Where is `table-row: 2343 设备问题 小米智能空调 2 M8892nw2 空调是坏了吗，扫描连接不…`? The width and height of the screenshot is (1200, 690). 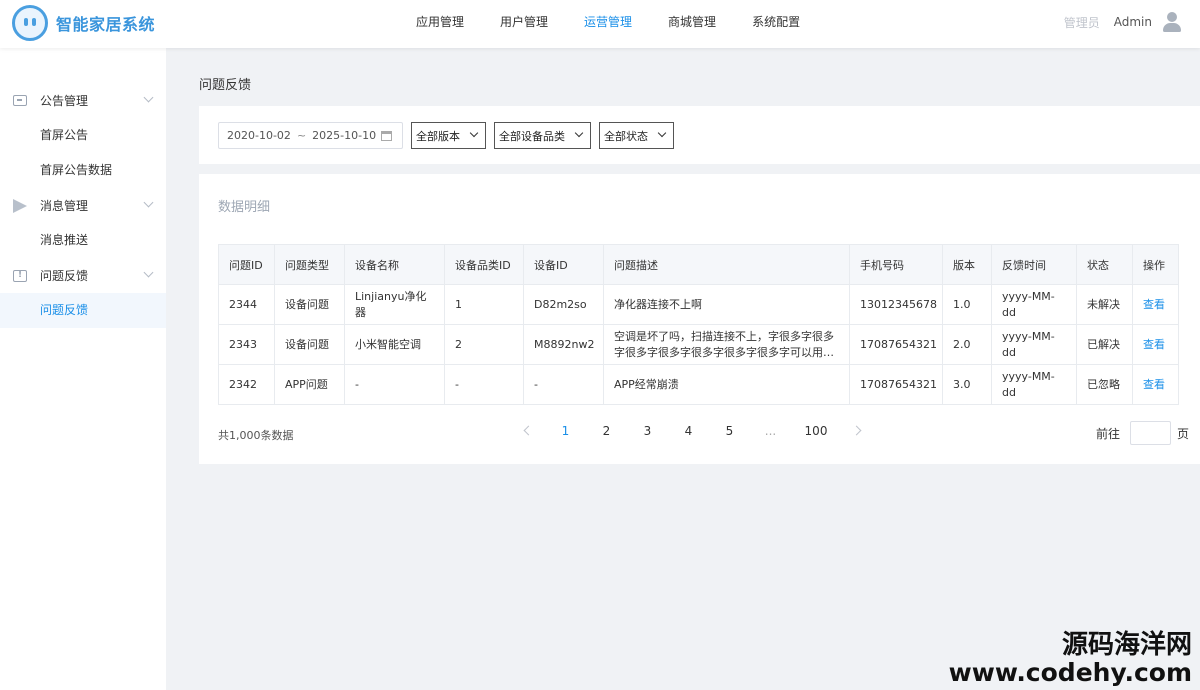 table-row: 2343 设备问题 小米智能空调 2 M8892nw2 空调是坏了吗，扫描连接不… is located at coordinates (698, 344).